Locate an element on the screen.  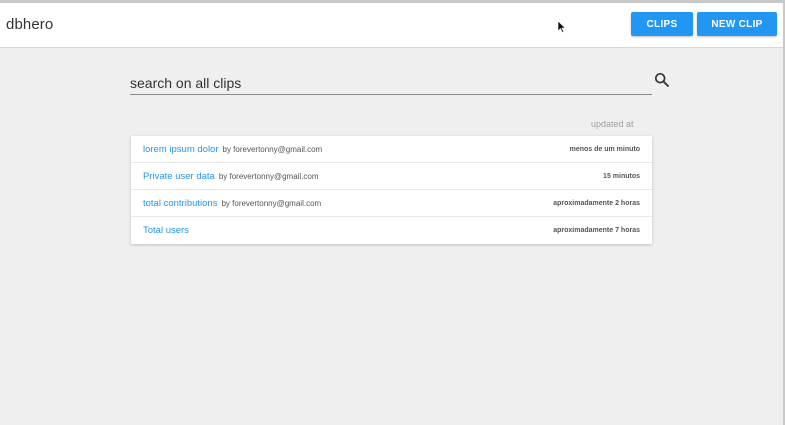
clip-updated-time: aproximadamente 2 horas is located at coordinates (596, 203).